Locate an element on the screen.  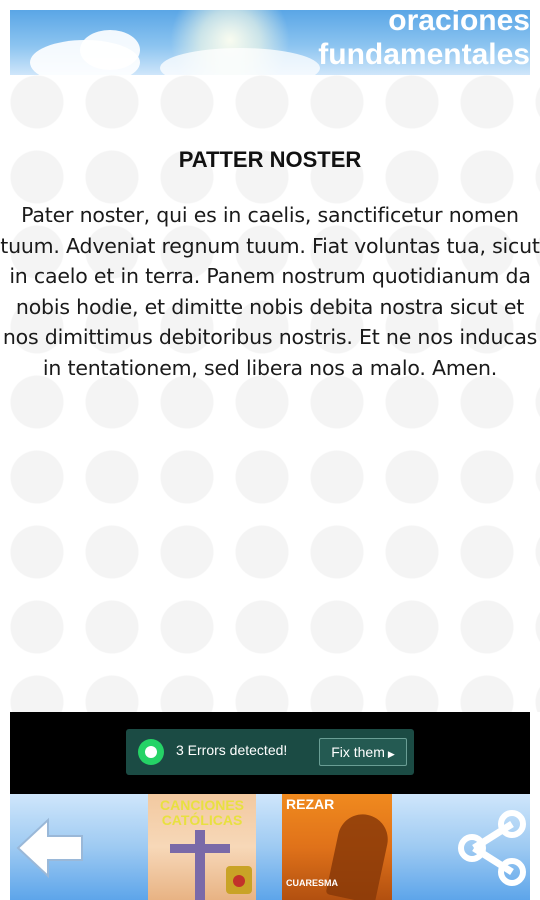
ad-message: 3 Errors detected! is located at coordinates (232, 750).